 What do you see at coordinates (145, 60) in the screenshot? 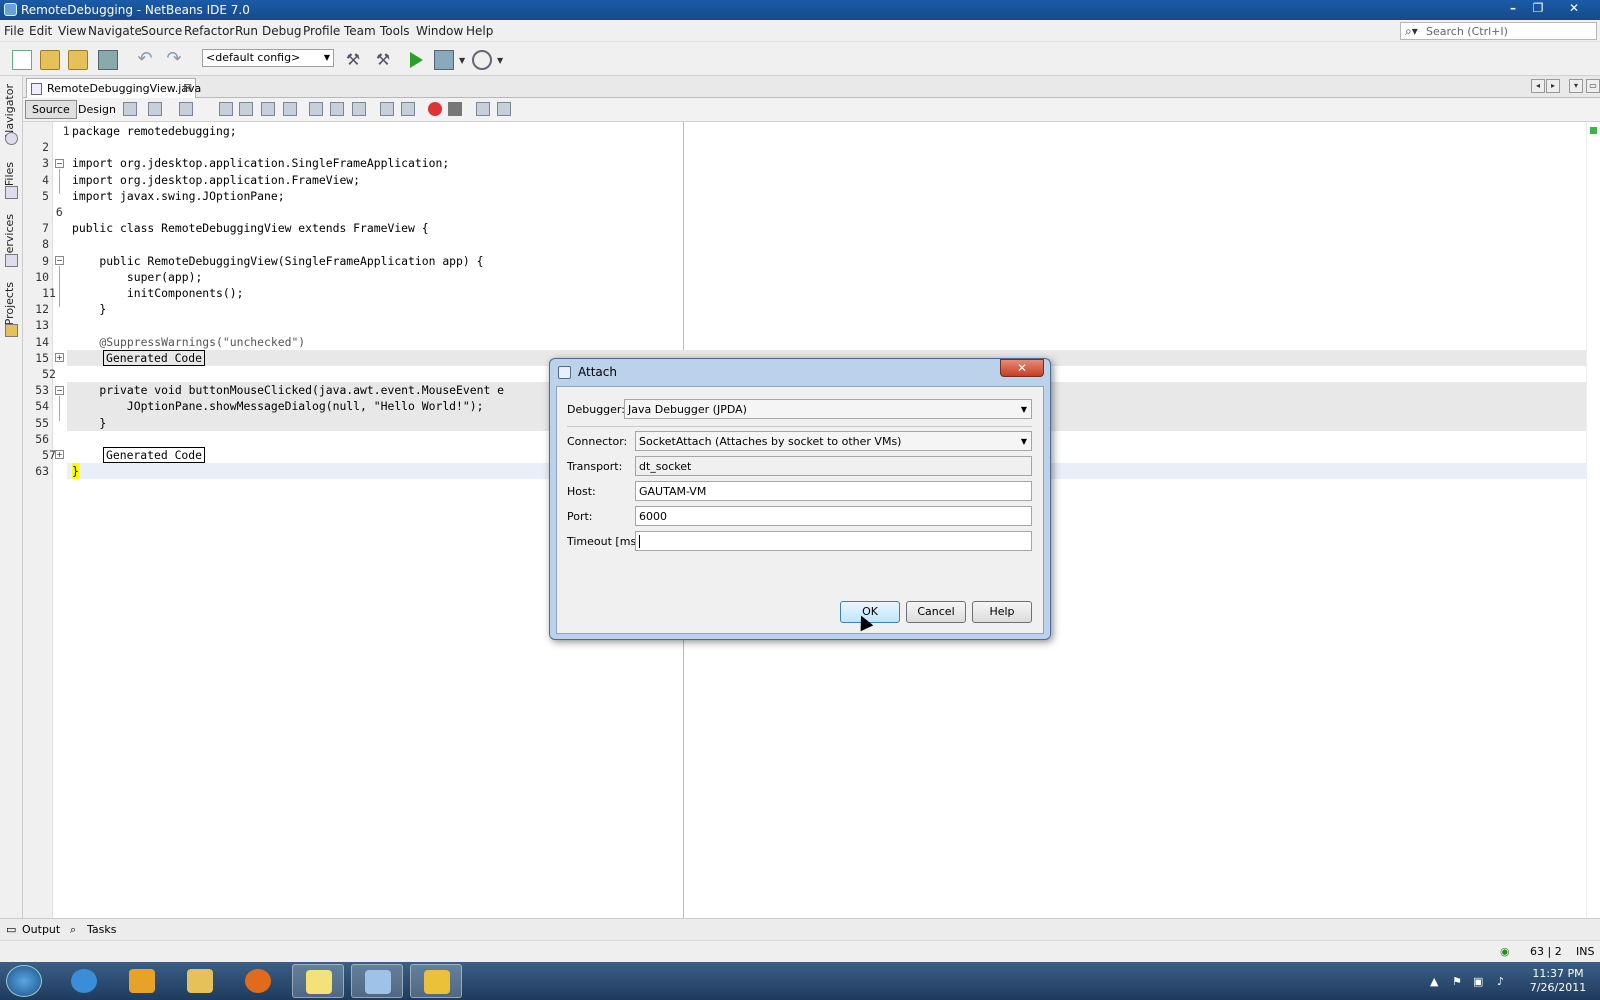
I see `undo-icon: ↶` at bounding box center [145, 60].